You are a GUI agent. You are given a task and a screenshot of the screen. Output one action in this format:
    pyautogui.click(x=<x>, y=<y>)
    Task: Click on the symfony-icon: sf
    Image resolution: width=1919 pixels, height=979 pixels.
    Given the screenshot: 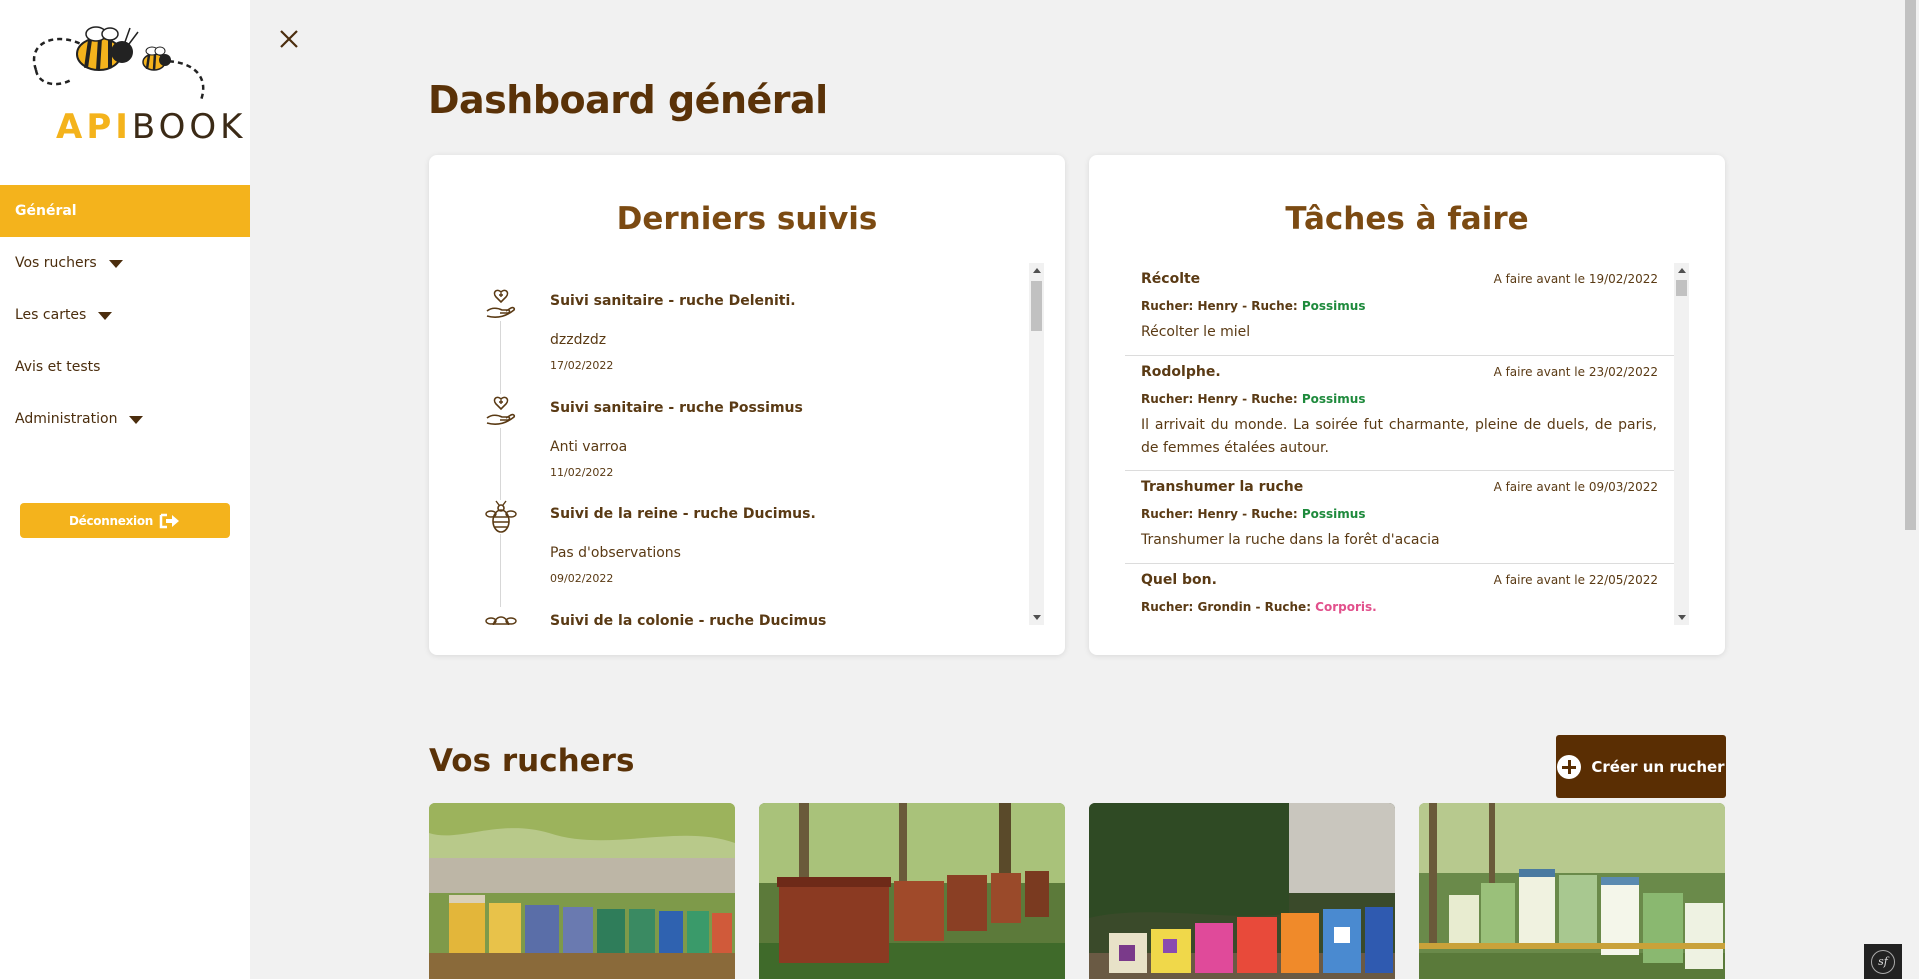 What is the action you would take?
    pyautogui.click(x=1883, y=961)
    